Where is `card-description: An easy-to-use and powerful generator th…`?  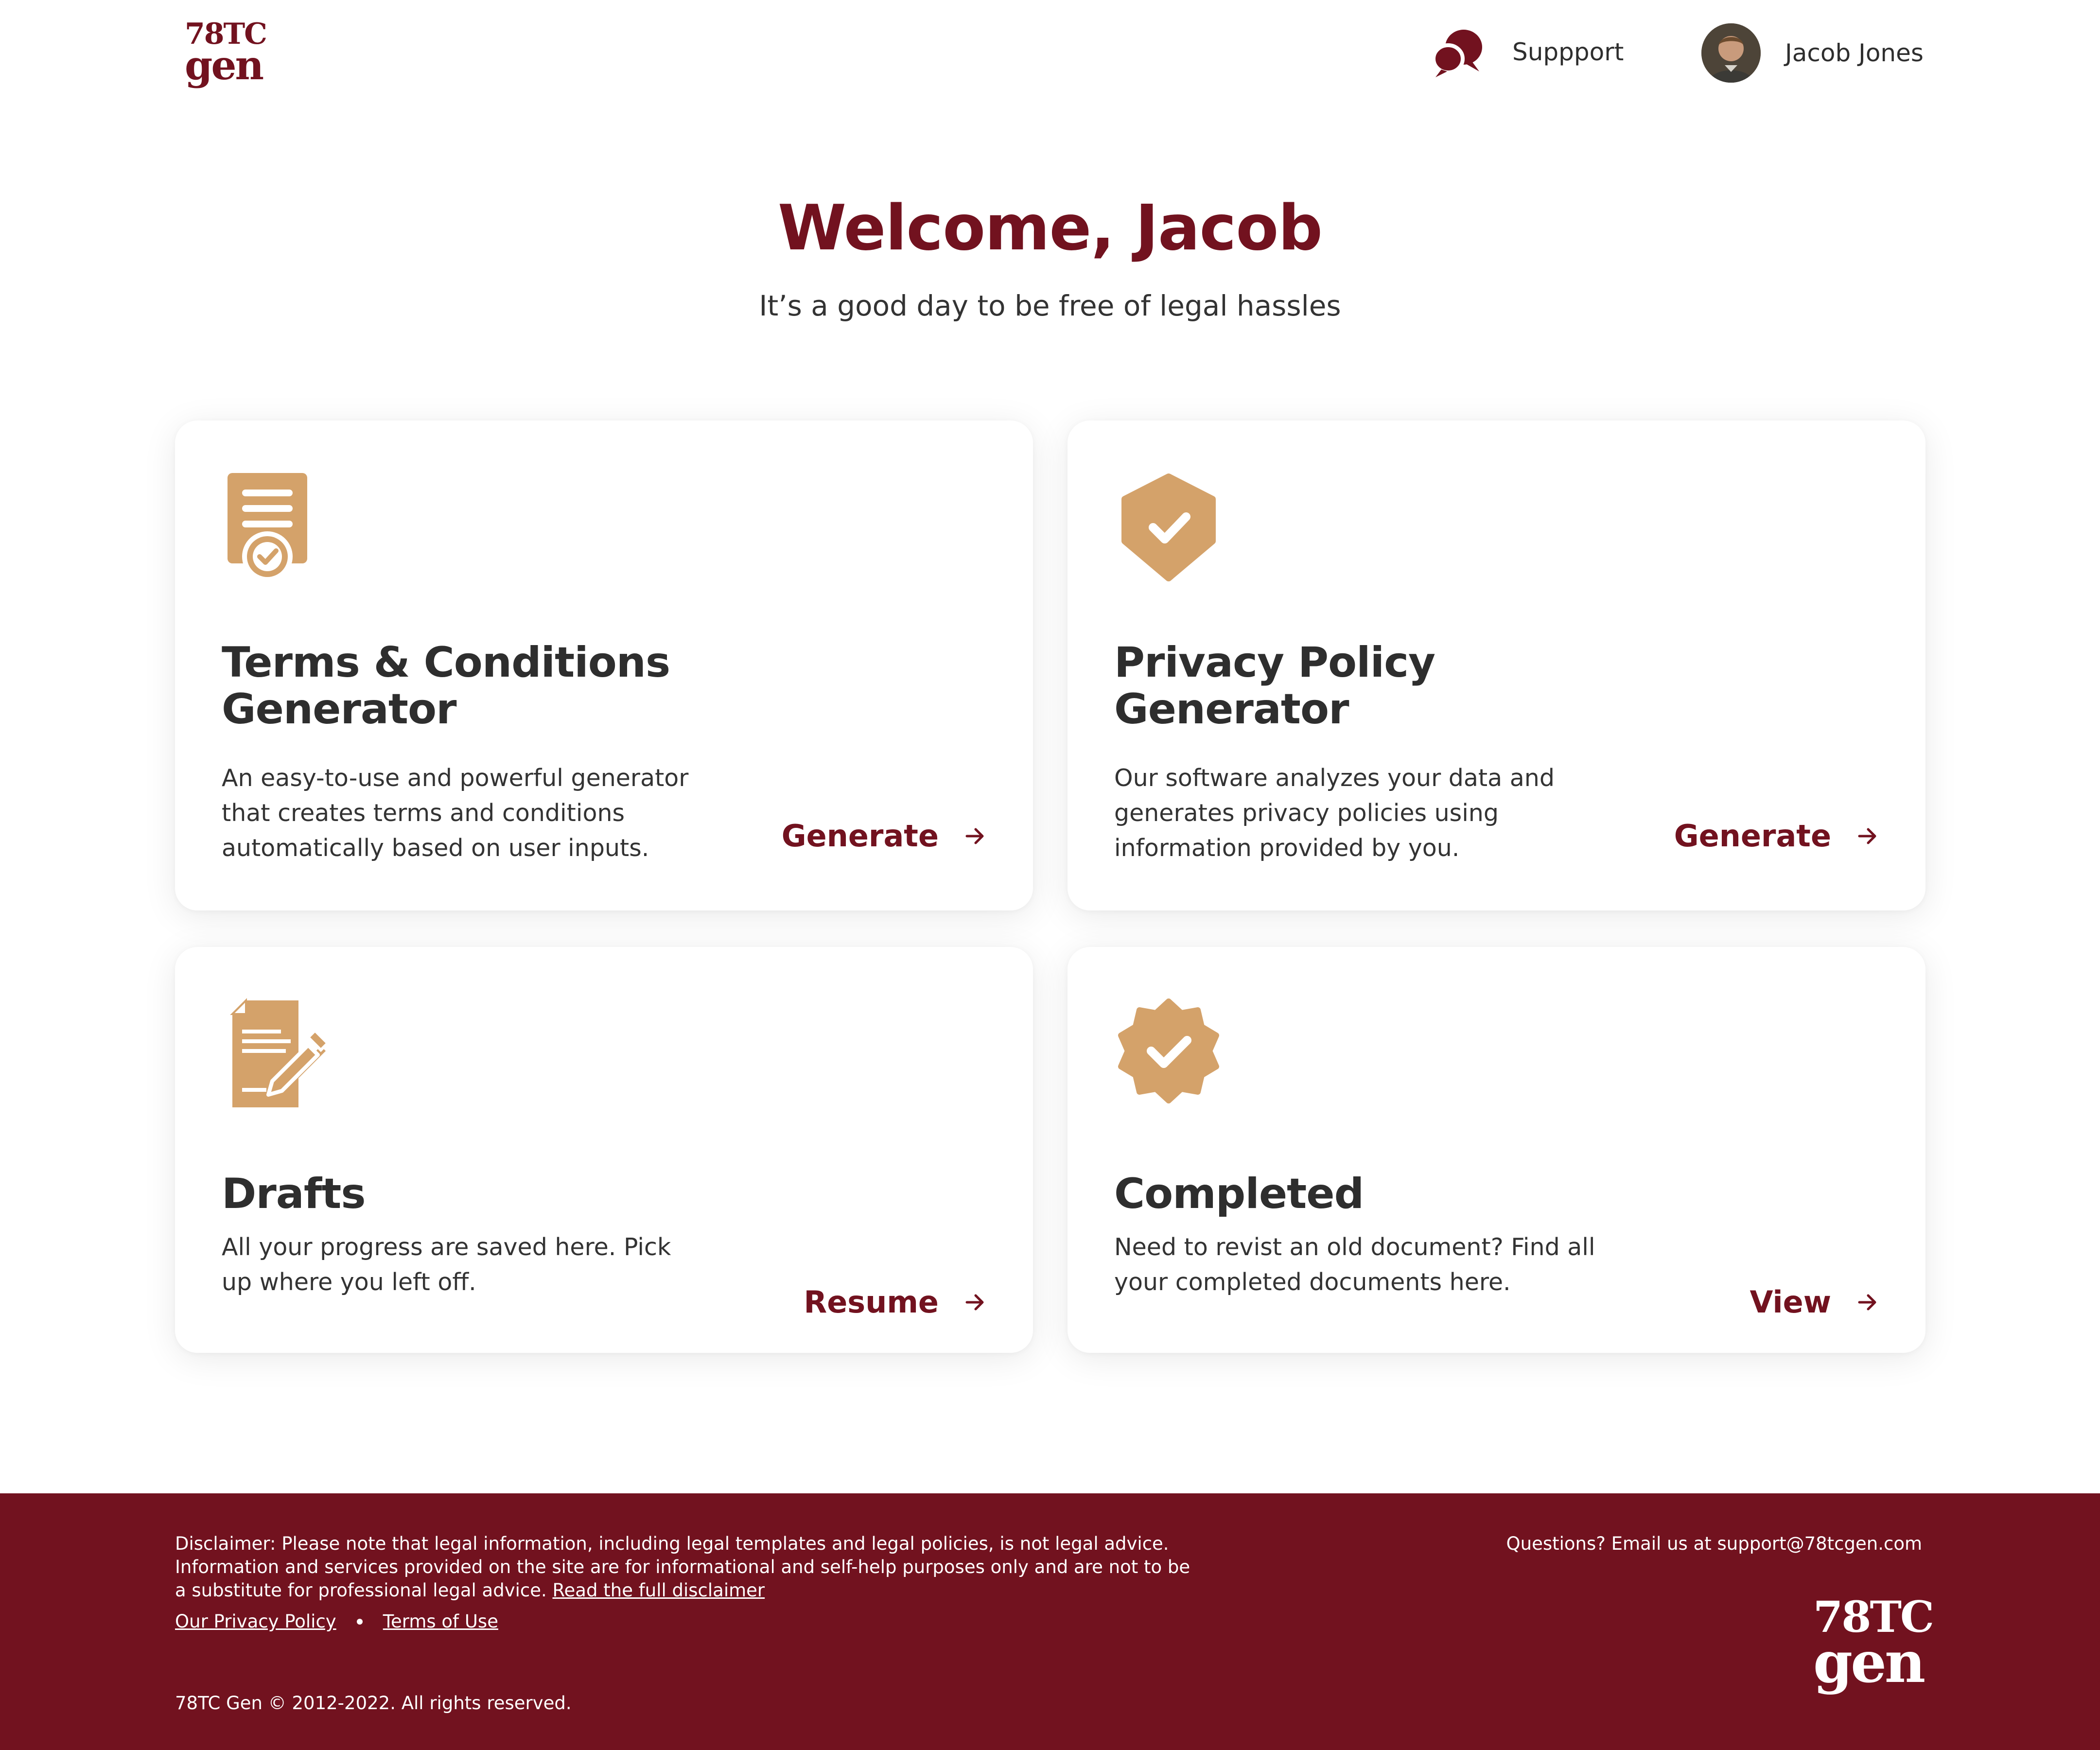 card-description: An easy-to-use and powerful generator th… is located at coordinates (455, 813).